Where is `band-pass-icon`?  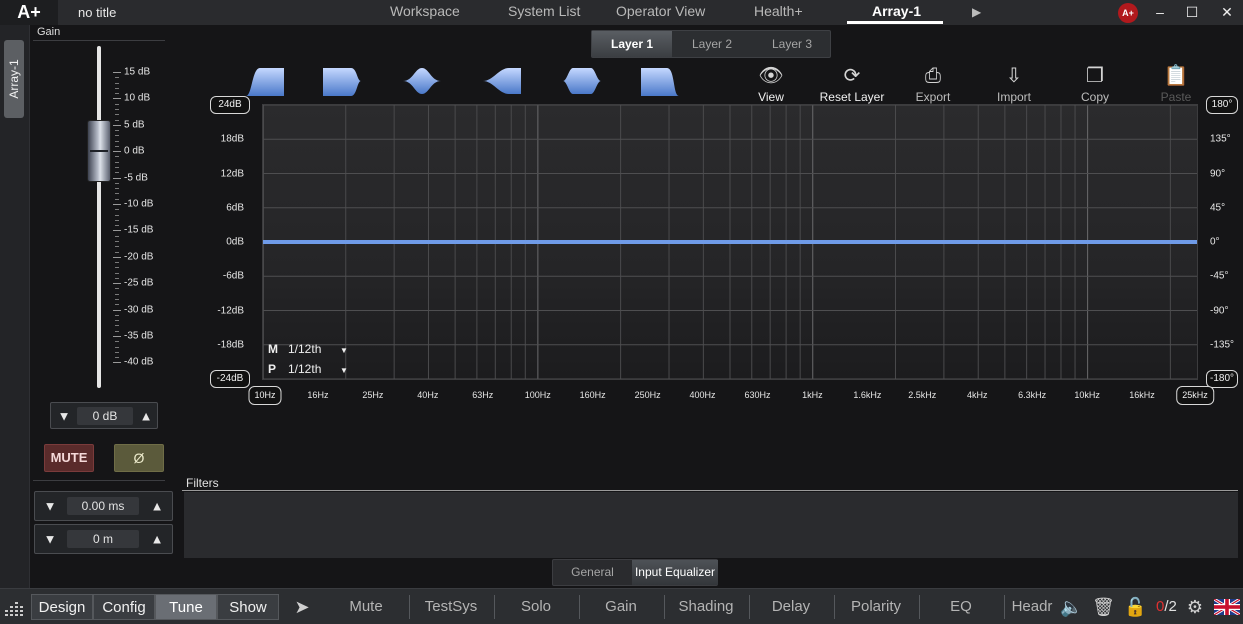 band-pass-icon is located at coordinates (582, 81).